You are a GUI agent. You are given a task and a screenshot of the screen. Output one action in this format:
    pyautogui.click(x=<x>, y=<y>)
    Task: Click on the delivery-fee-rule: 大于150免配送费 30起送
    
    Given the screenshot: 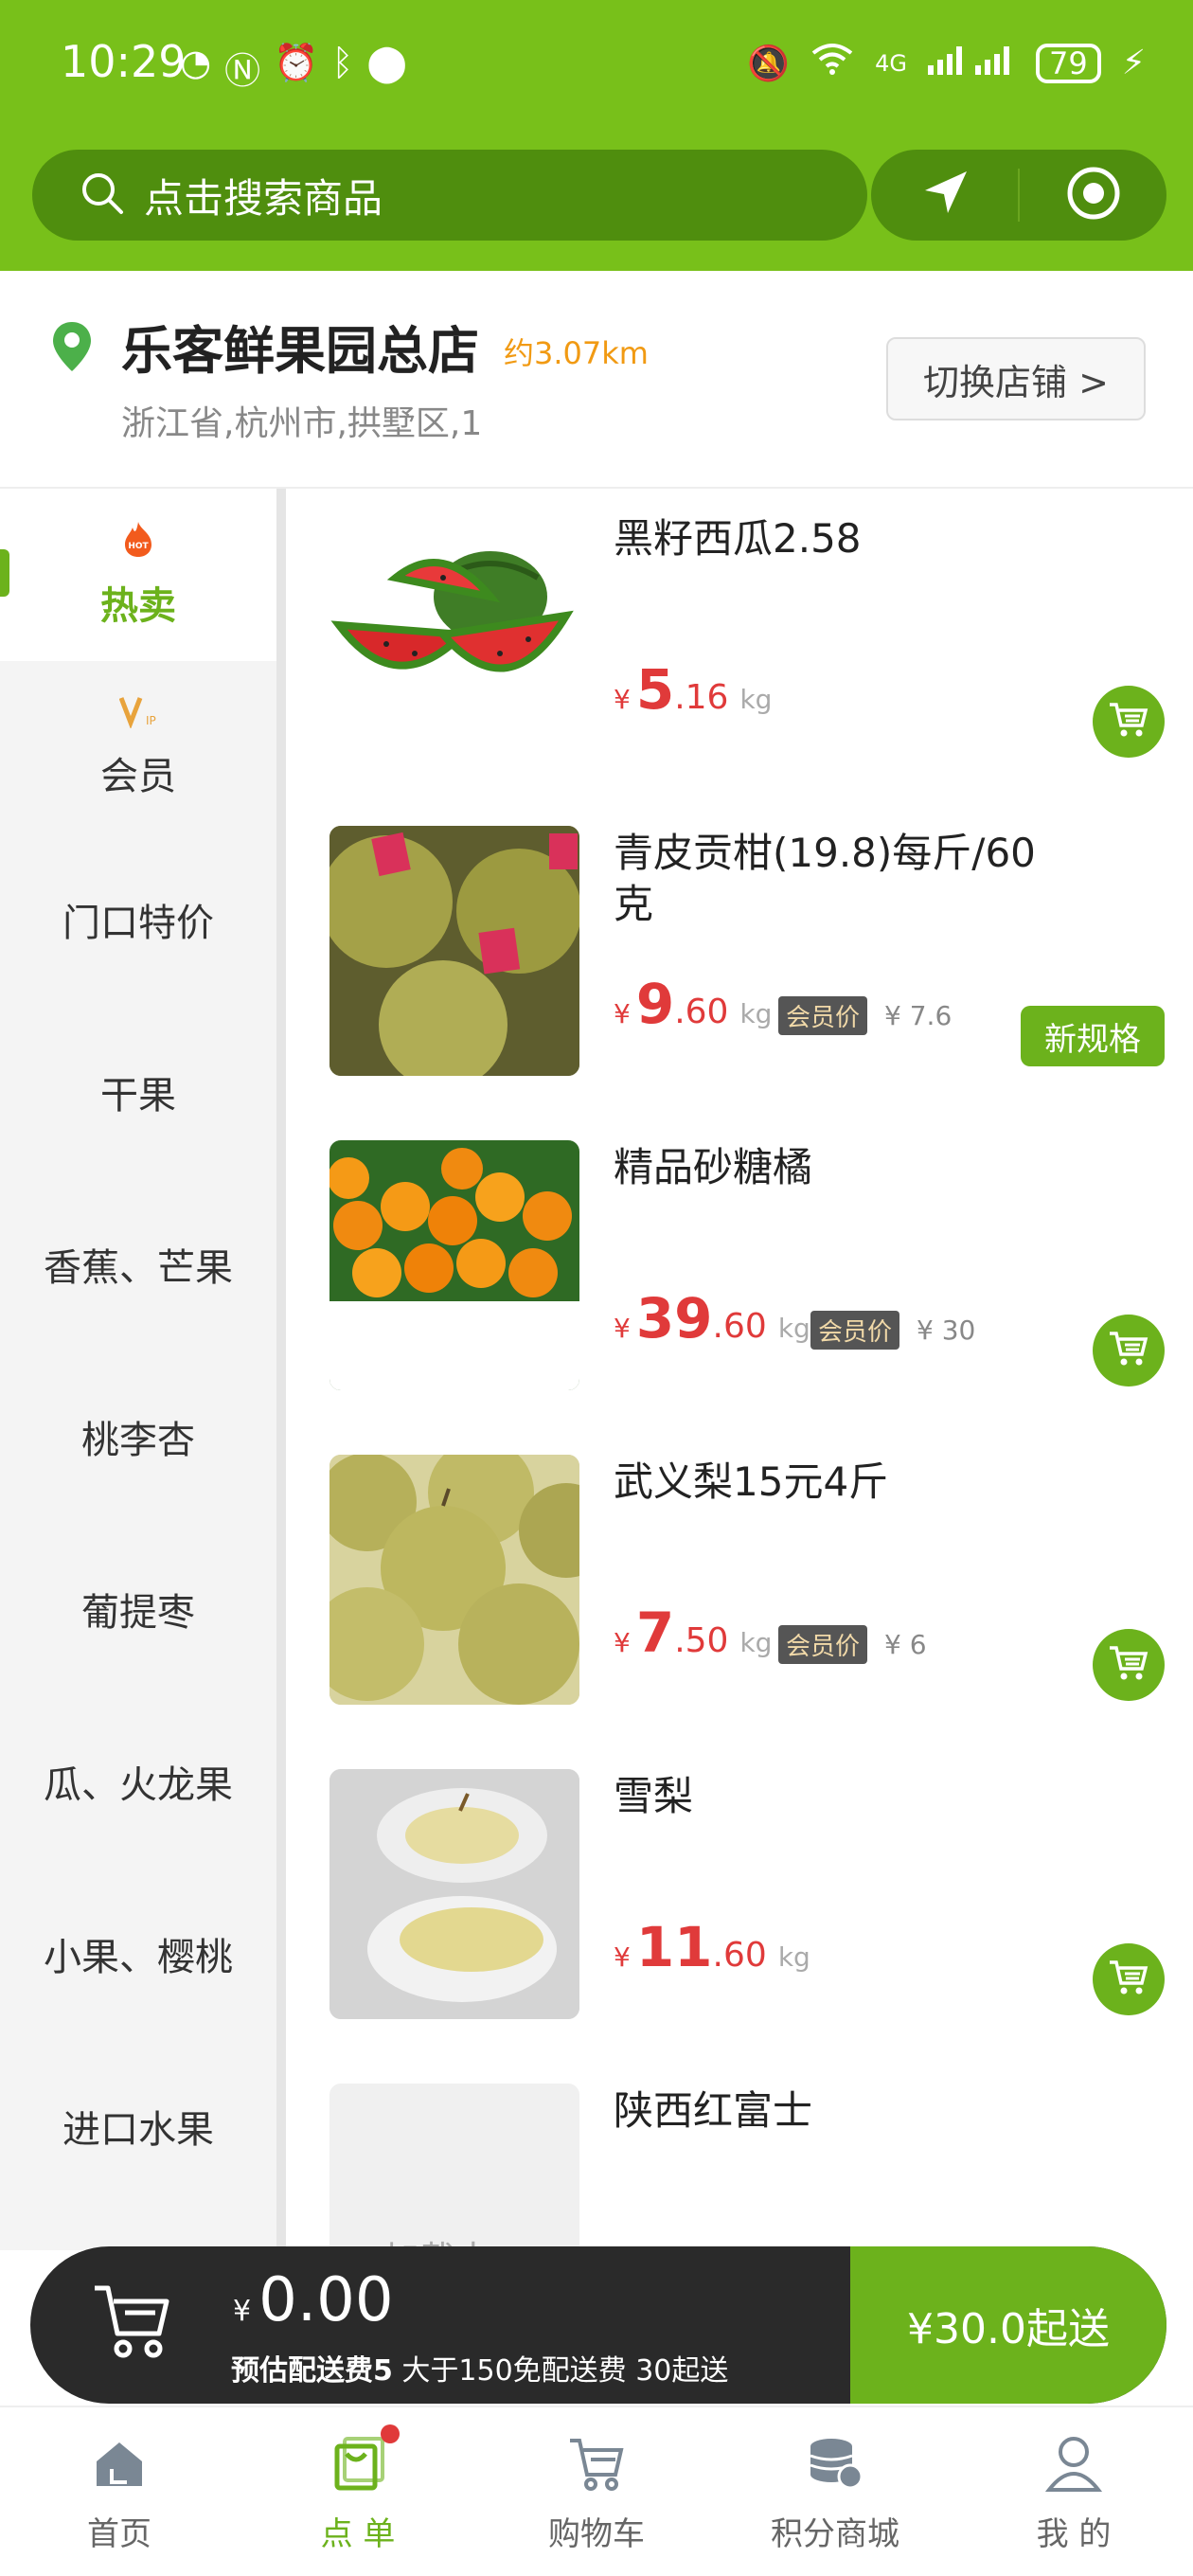 What is the action you would take?
    pyautogui.click(x=560, y=2371)
    